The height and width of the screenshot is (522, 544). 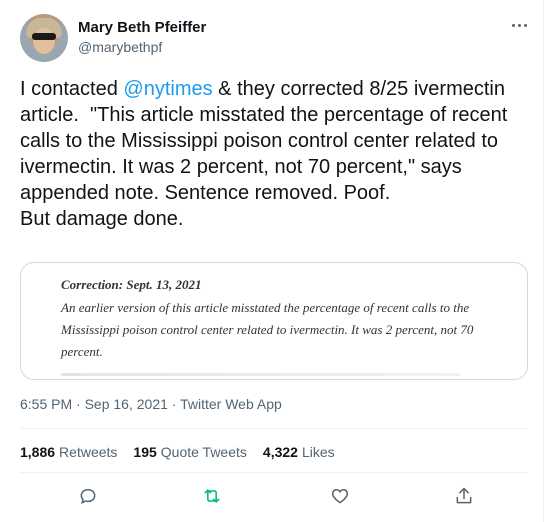 I want to click on reply-icon, so click(x=88, y=496).